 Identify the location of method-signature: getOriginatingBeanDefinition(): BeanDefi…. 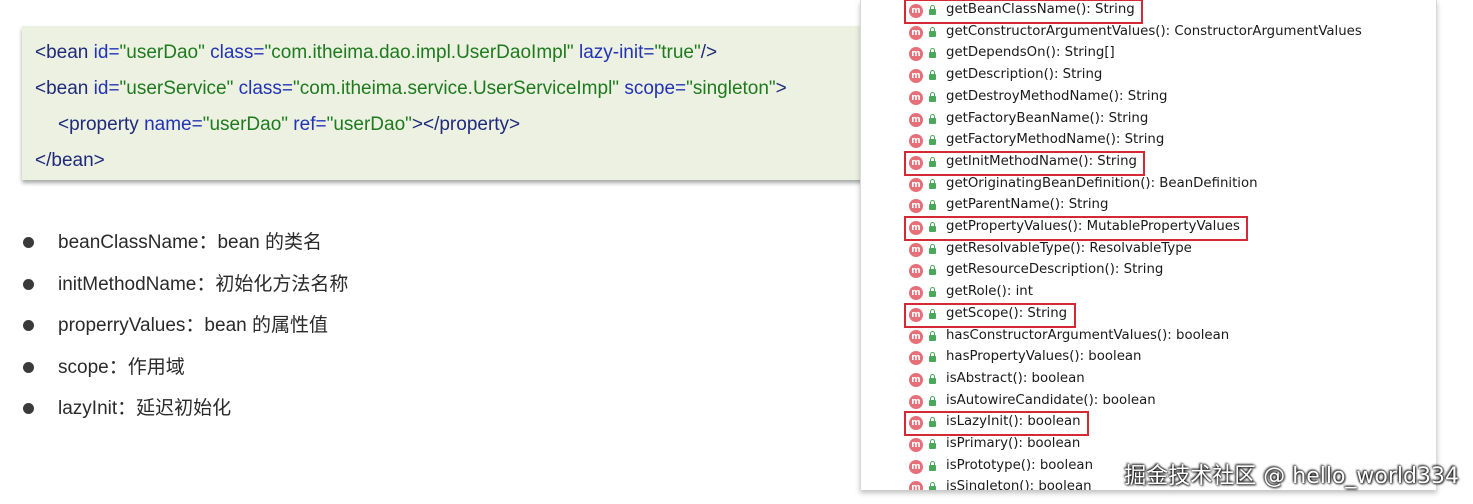
(1102, 183).